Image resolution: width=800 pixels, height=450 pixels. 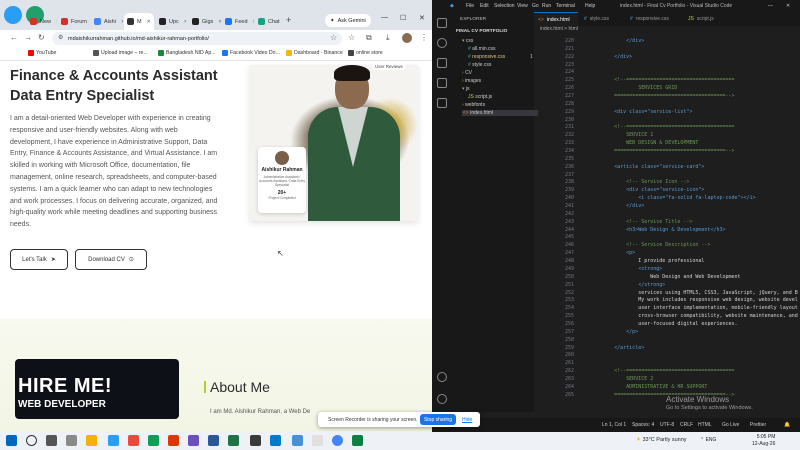 What do you see at coordinates (661, 440) in the screenshot?
I see `weather-widget: ☀ 33°C Partly sunny` at bounding box center [661, 440].